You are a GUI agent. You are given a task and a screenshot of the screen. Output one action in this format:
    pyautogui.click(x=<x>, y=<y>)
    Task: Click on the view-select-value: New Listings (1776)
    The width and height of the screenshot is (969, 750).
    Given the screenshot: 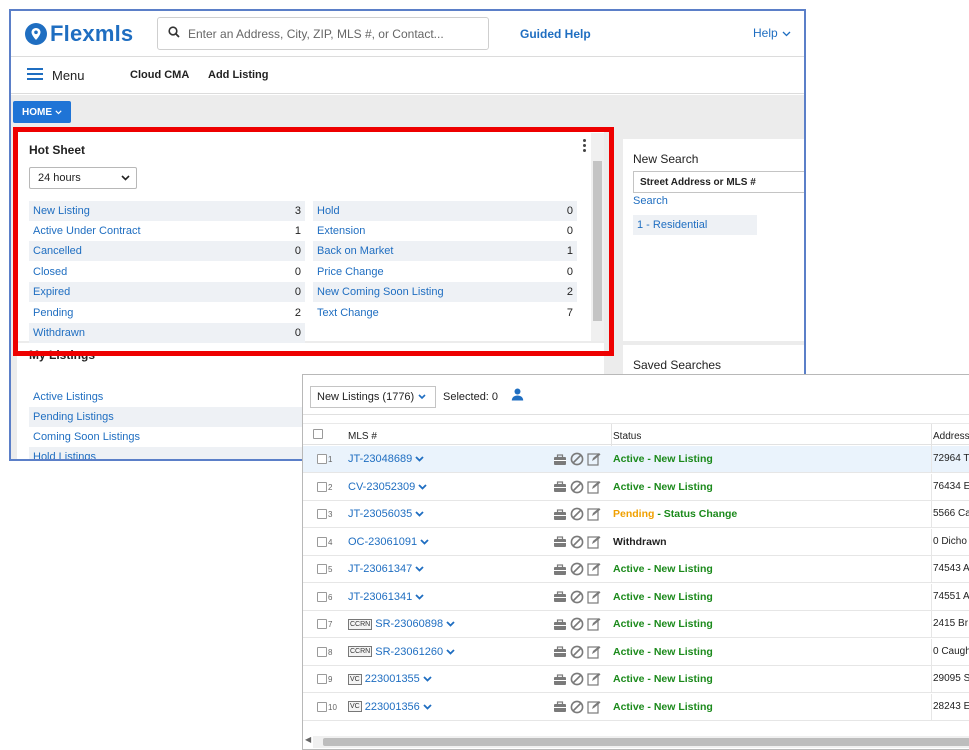 What is the action you would take?
    pyautogui.click(x=366, y=397)
    